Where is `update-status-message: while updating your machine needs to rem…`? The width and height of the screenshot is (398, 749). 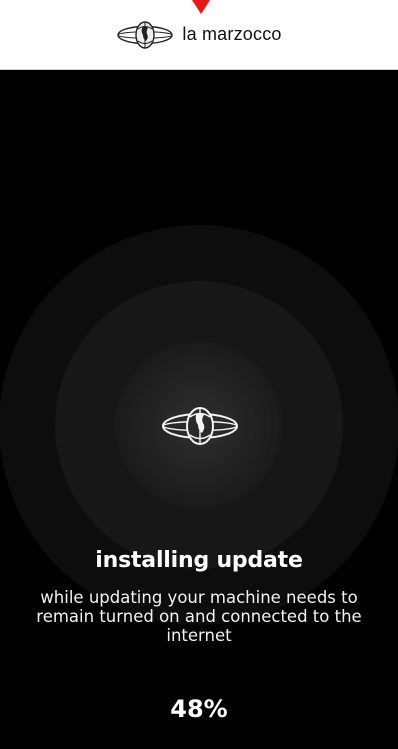
update-status-message: while updating your machine needs to rem… is located at coordinates (199, 616).